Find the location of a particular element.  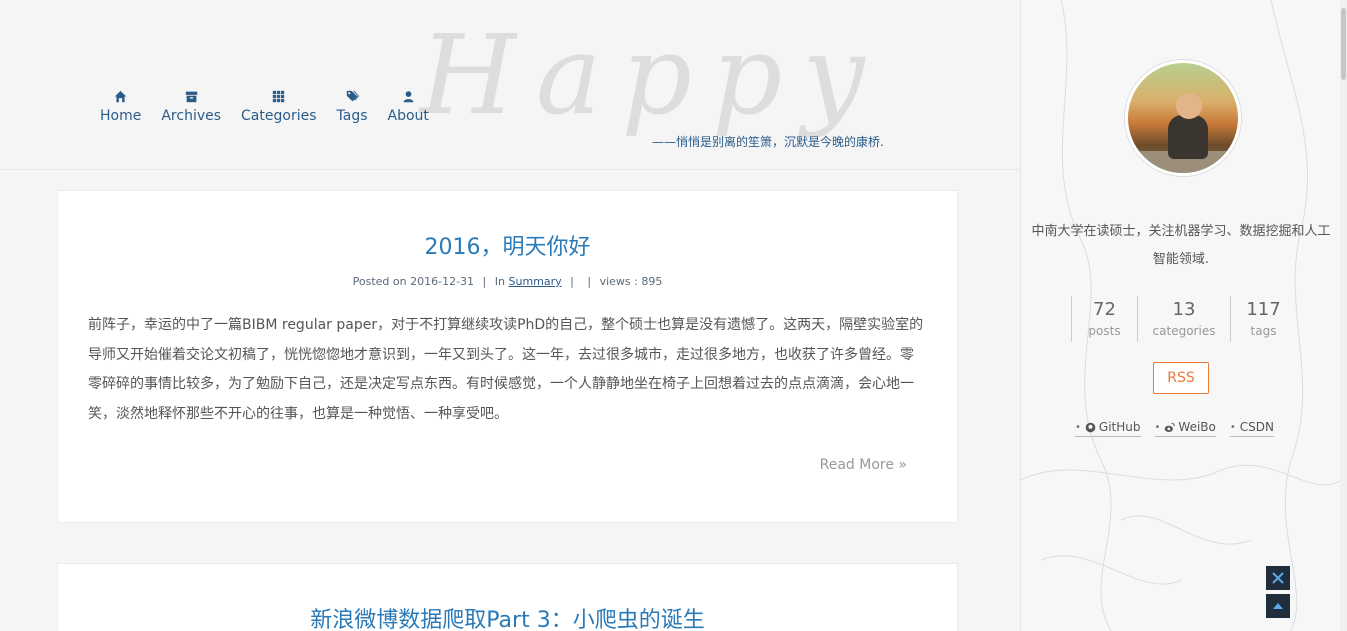

views-count: 895 is located at coordinates (652, 281).